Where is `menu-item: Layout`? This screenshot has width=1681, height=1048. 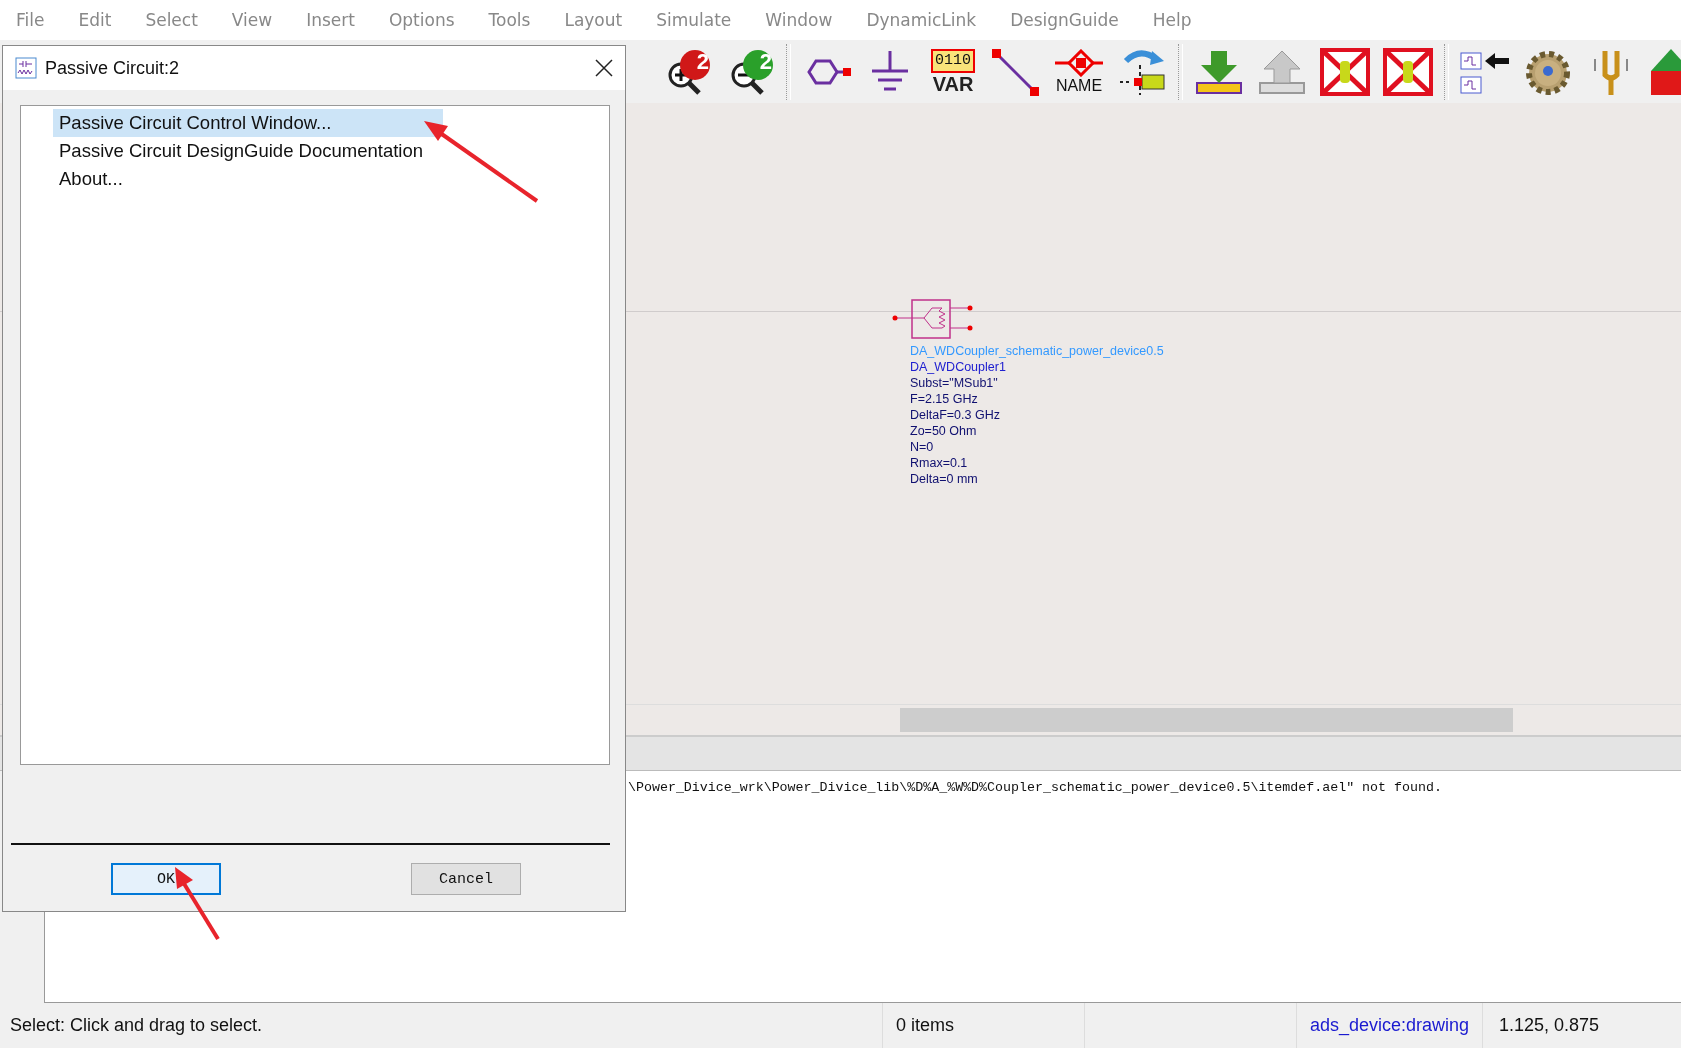
menu-item: Layout is located at coordinates (593, 20).